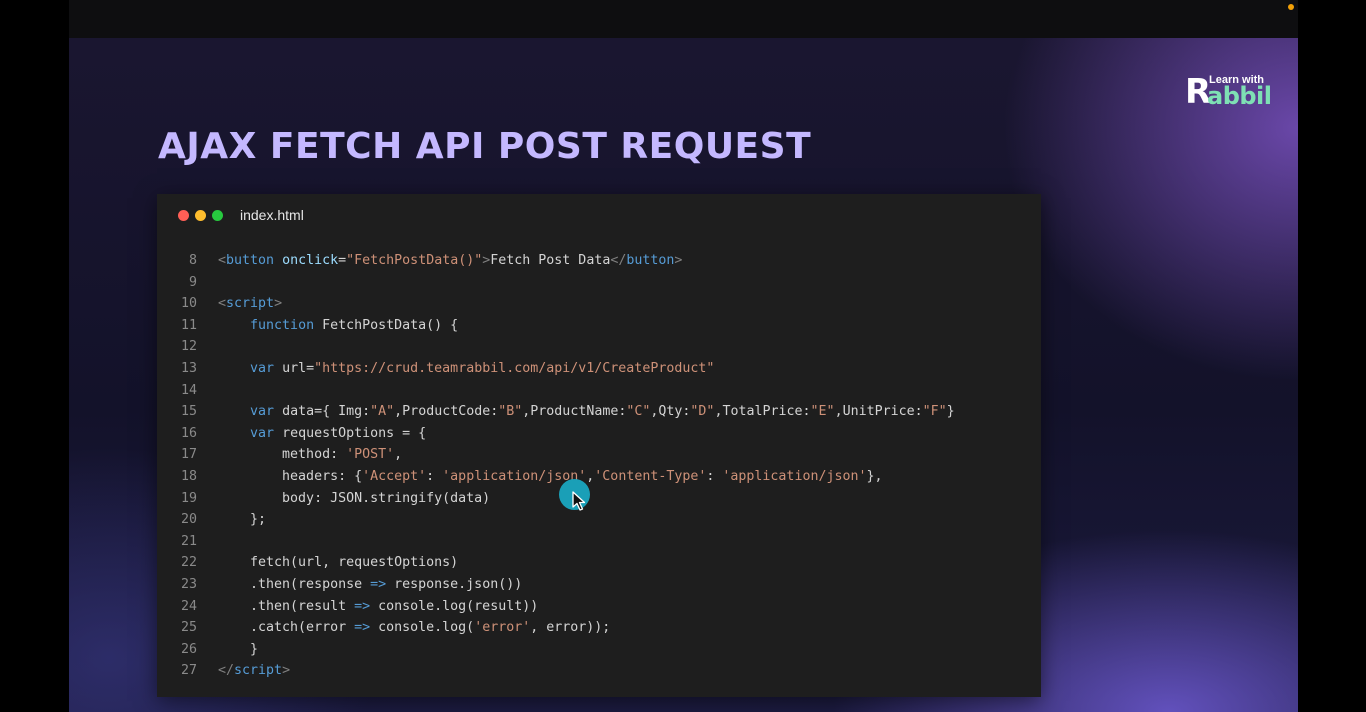 The width and height of the screenshot is (1366, 712). What do you see at coordinates (342, 260) in the screenshot?
I see `code-token: =` at bounding box center [342, 260].